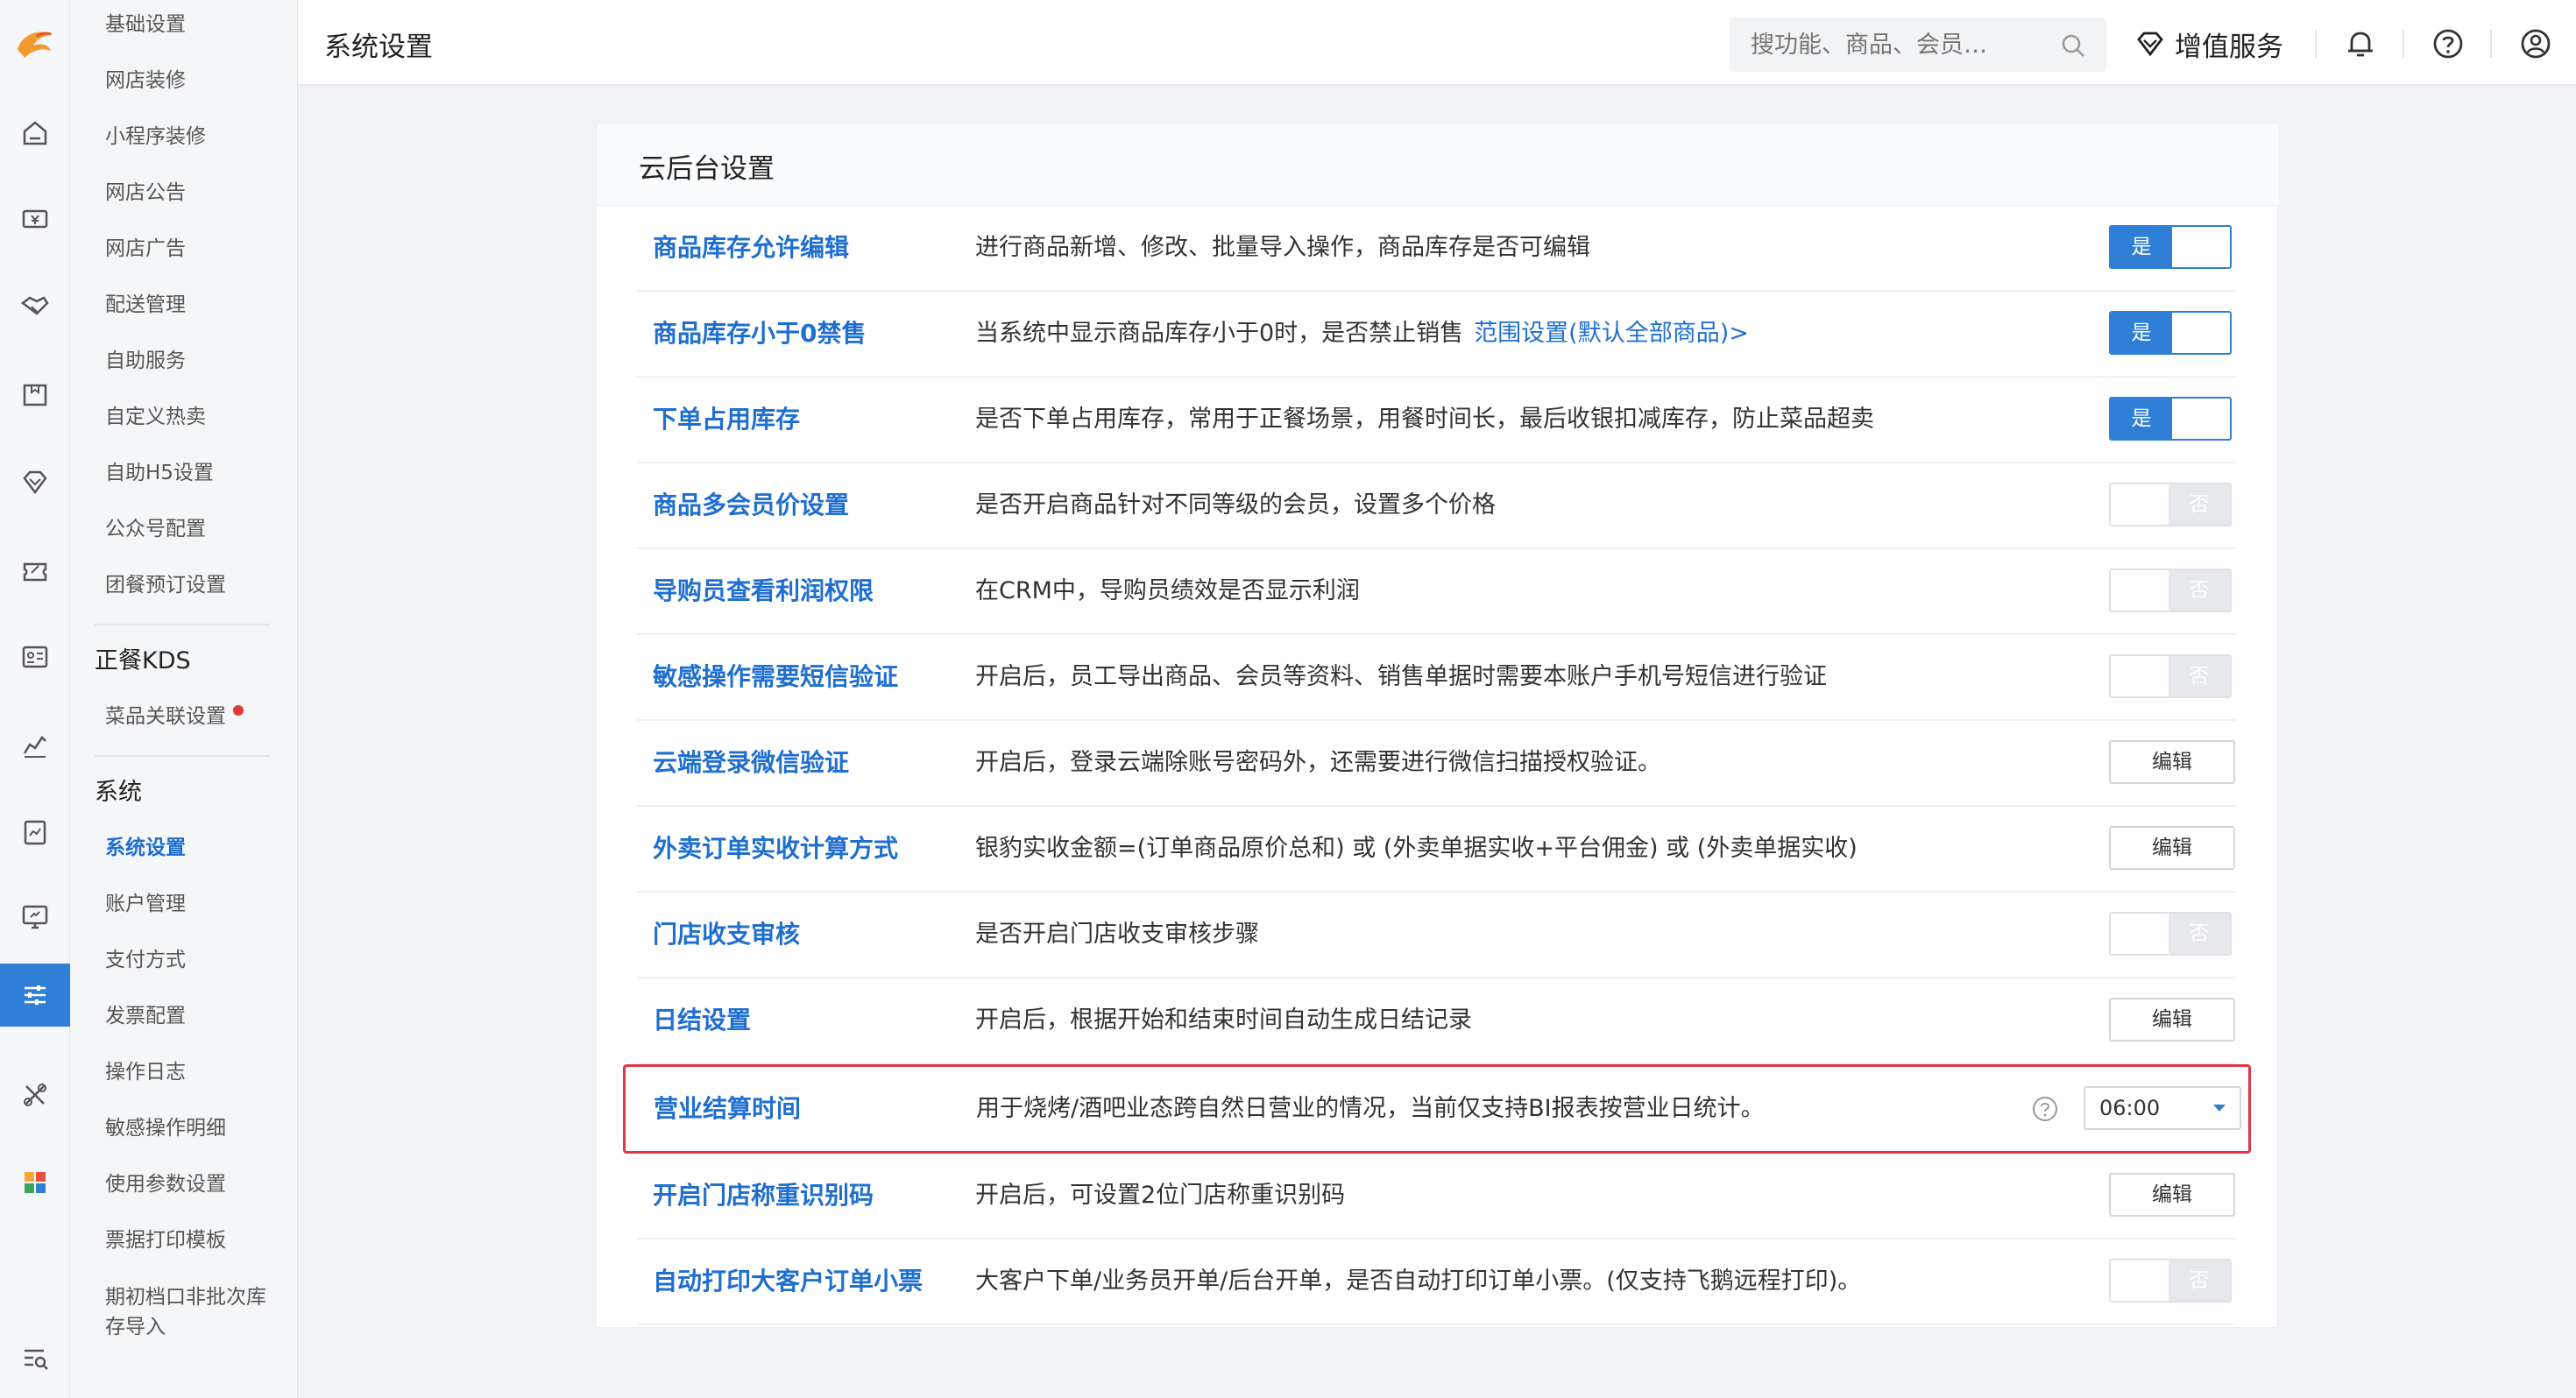  I want to click on question-circle-icon, so click(2045, 1109).